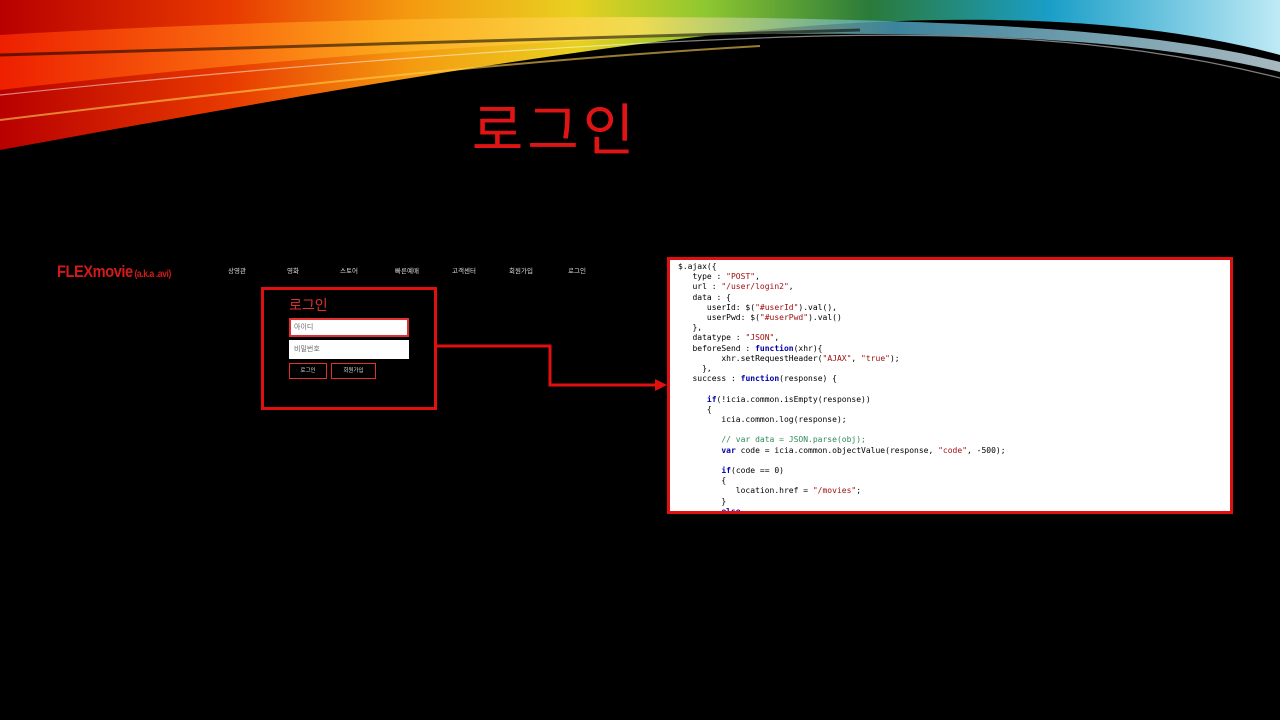 This screenshot has width=1280, height=720. I want to click on signup-button: 회원가입, so click(353, 371).